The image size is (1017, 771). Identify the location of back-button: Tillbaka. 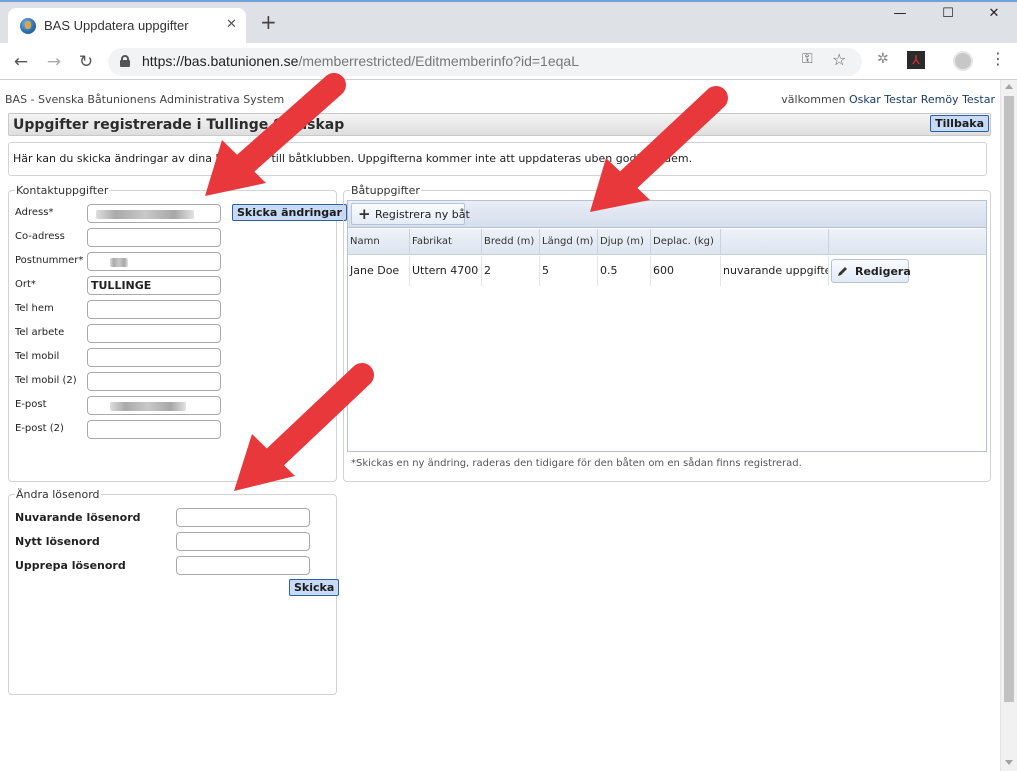
(959, 123).